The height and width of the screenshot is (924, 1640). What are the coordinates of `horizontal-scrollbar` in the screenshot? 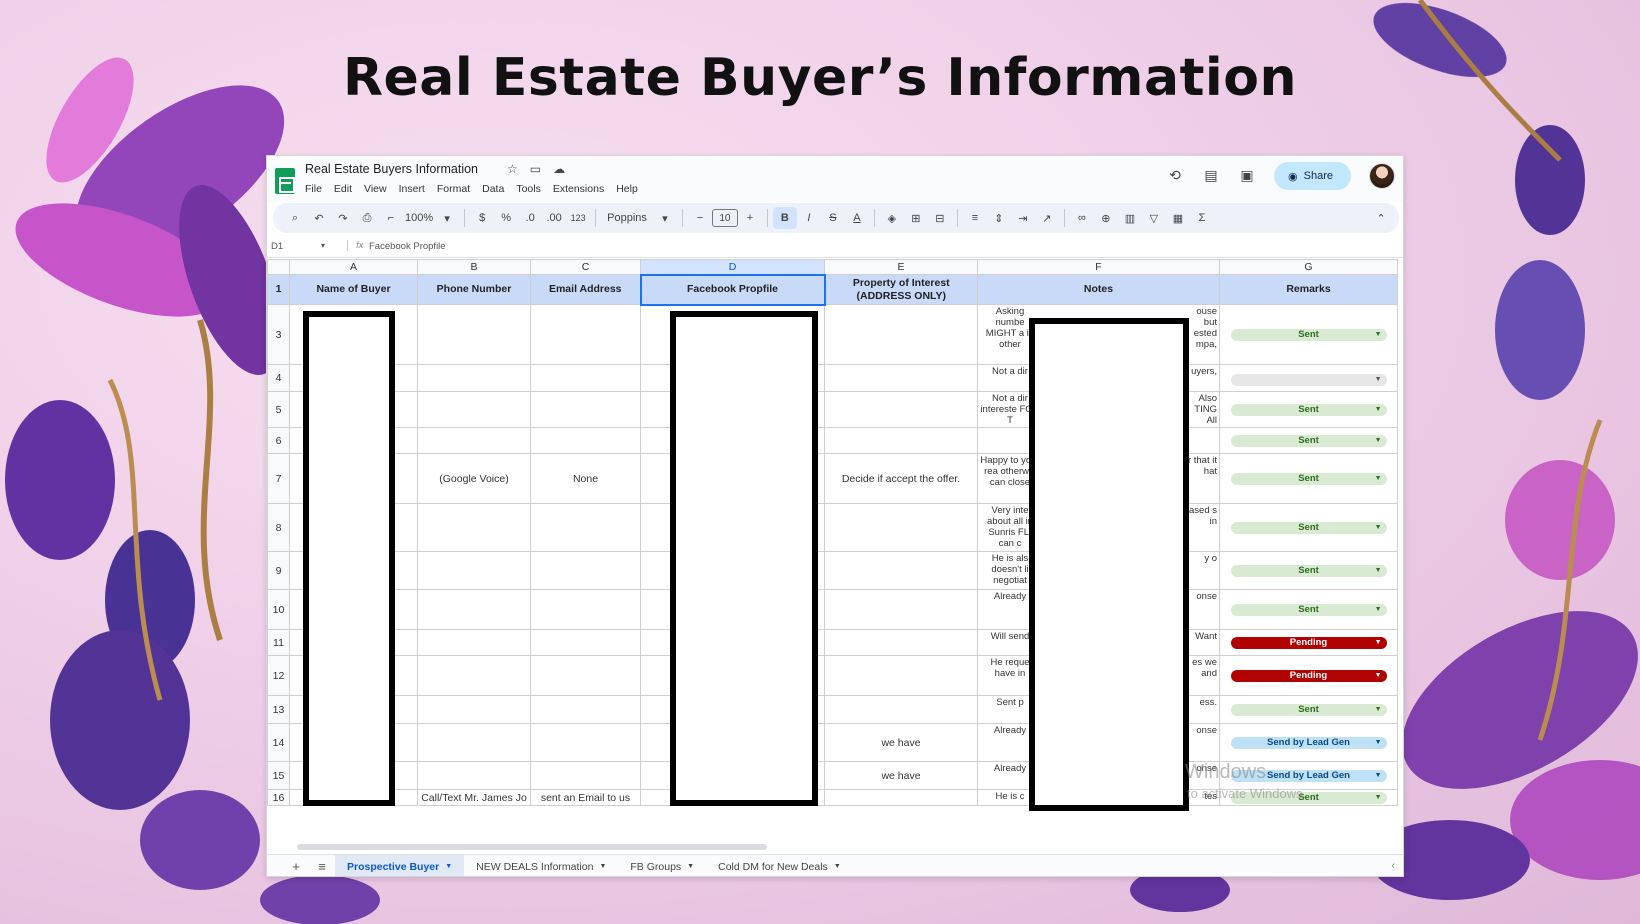 It's located at (532, 847).